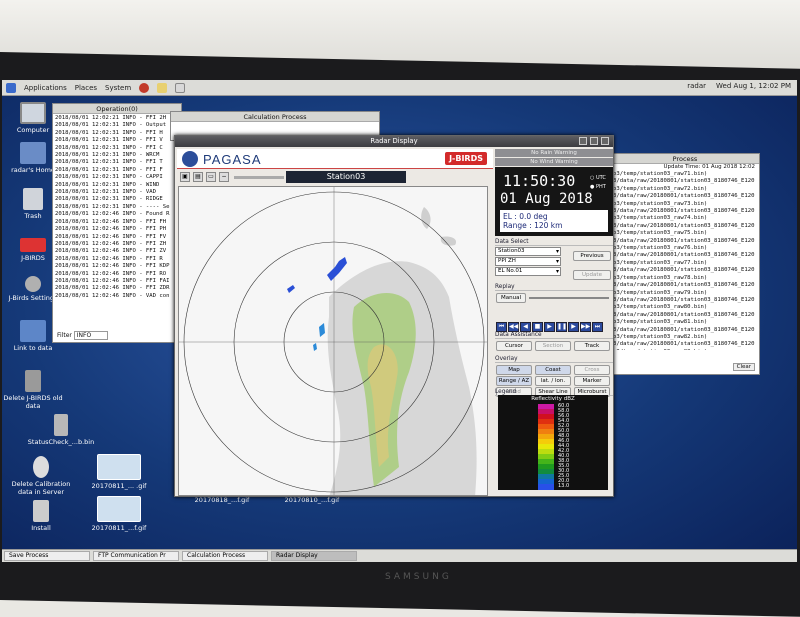  What do you see at coordinates (61, 425) in the screenshot?
I see `file-icon` at bounding box center [61, 425].